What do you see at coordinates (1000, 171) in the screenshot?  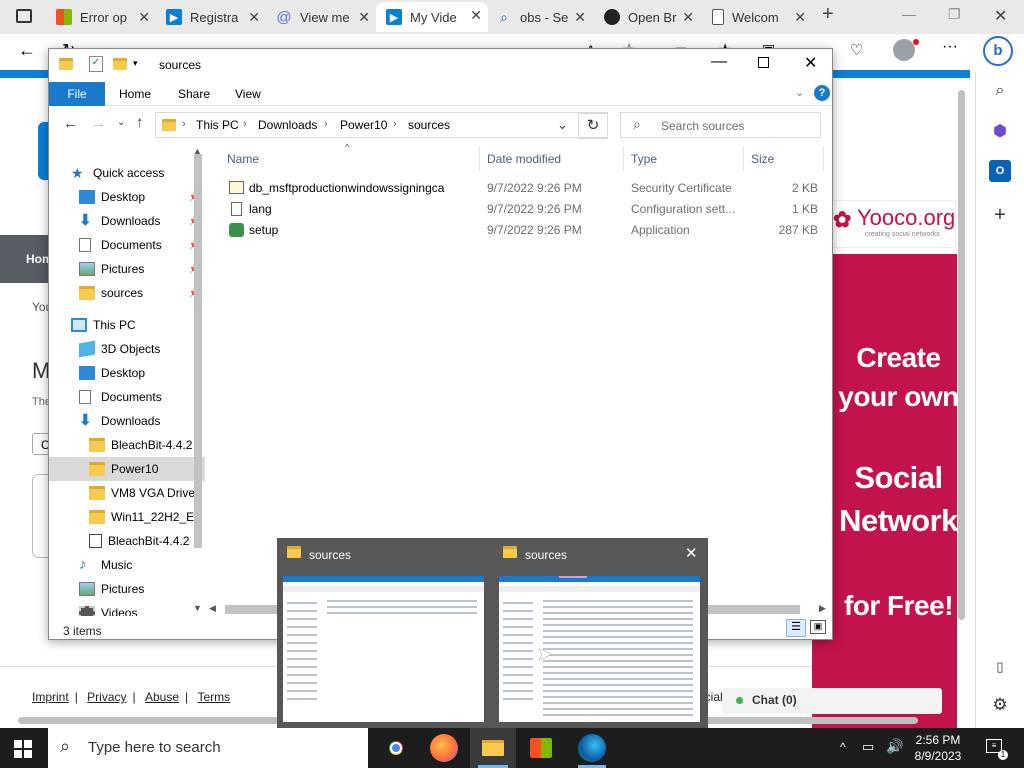 I see `outlook-icon: O` at bounding box center [1000, 171].